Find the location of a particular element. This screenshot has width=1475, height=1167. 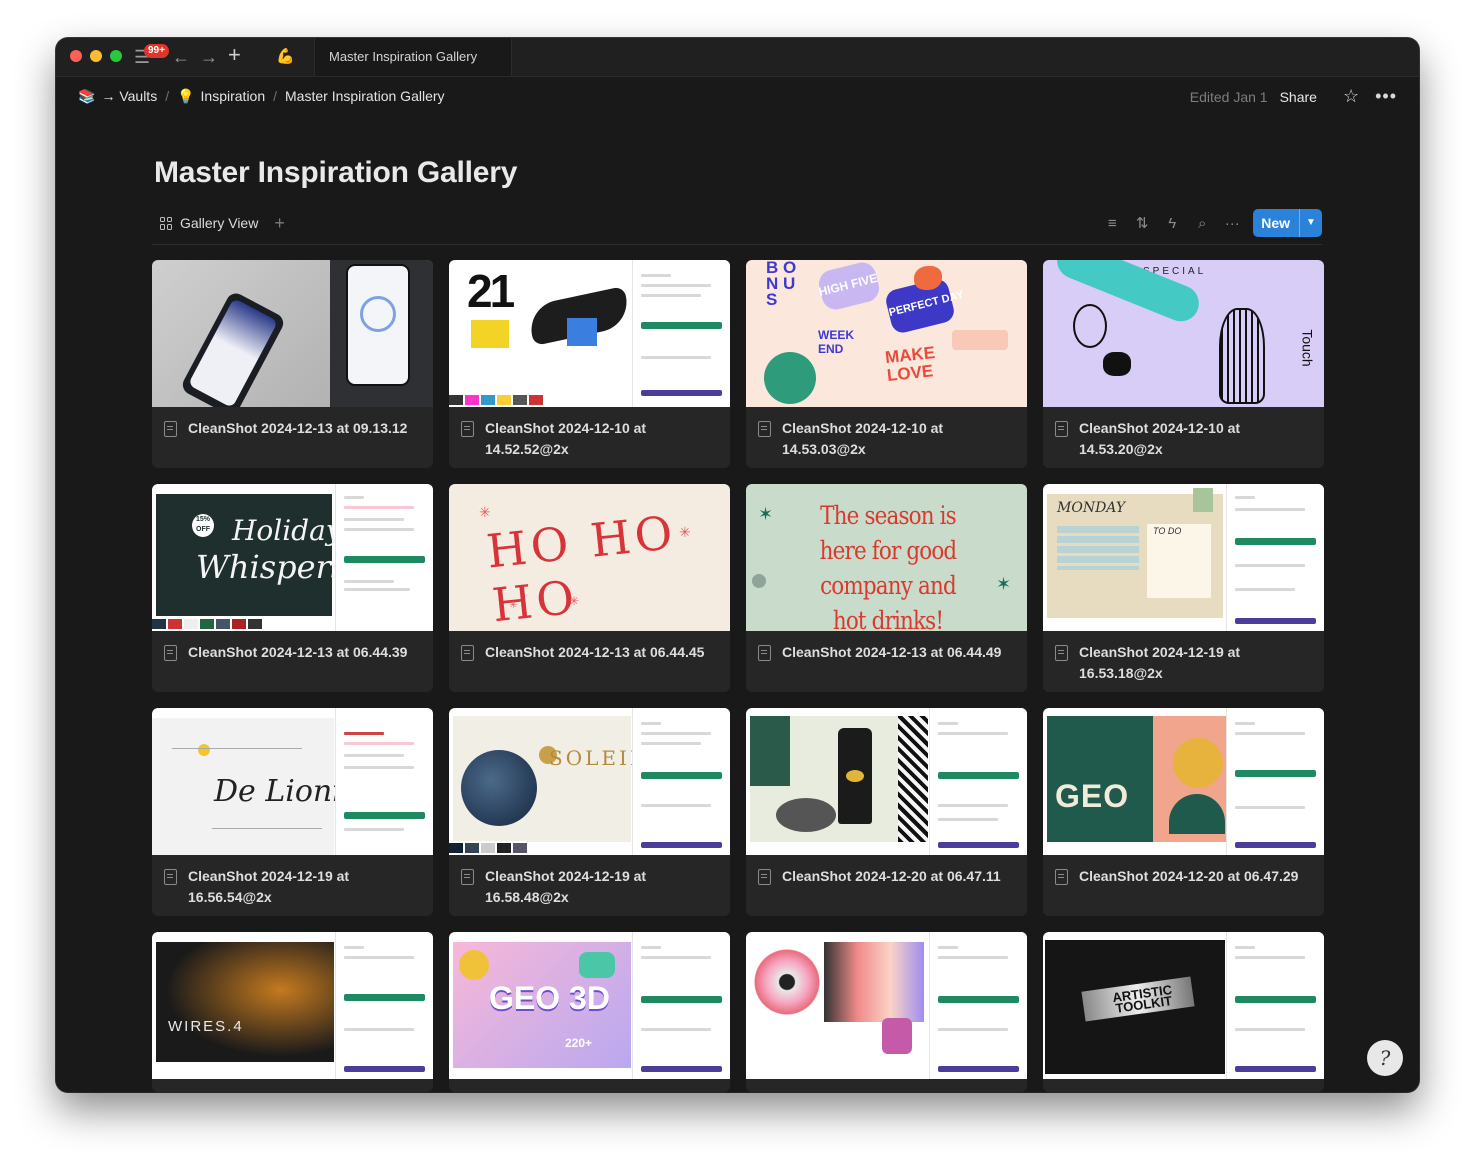

filter-icon: ≡ is located at coordinates (1112, 223).